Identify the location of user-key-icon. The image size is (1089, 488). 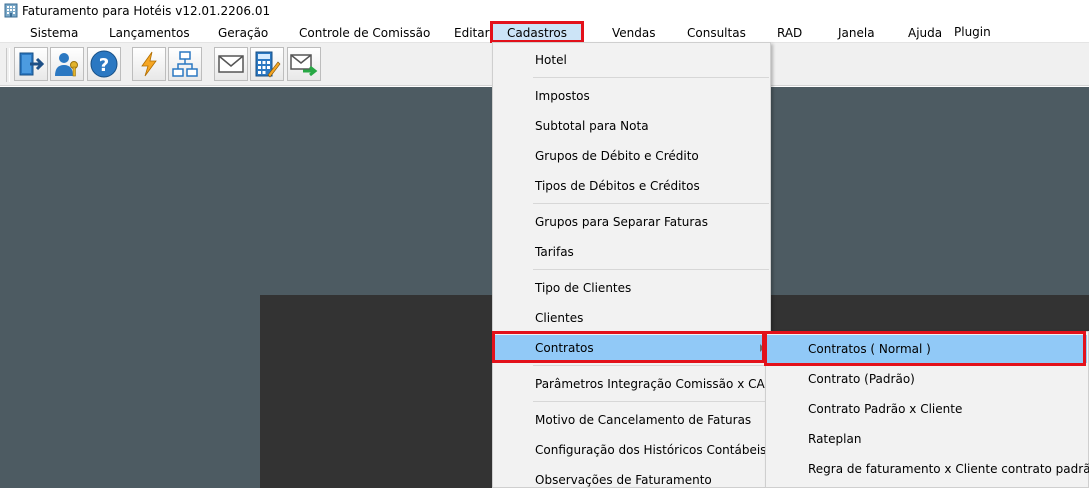
(66, 65).